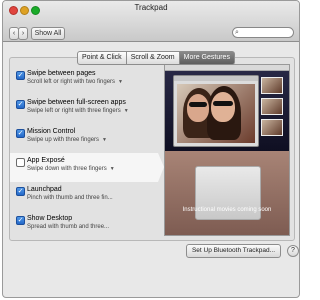 The height and width of the screenshot is (300, 320). I want to click on search-input, so click(267, 32).